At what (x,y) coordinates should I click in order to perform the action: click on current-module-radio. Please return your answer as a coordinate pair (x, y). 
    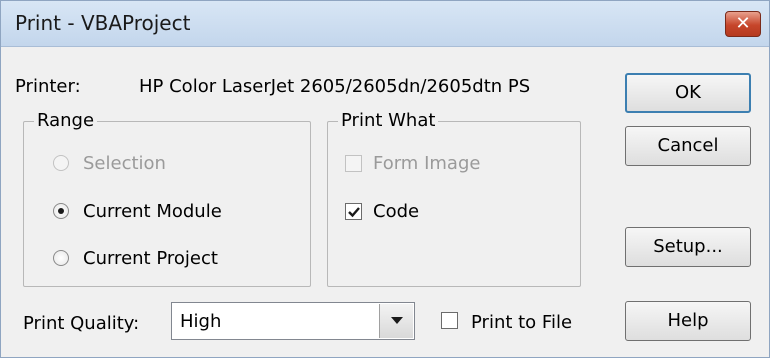
    Looking at the image, I should click on (61, 211).